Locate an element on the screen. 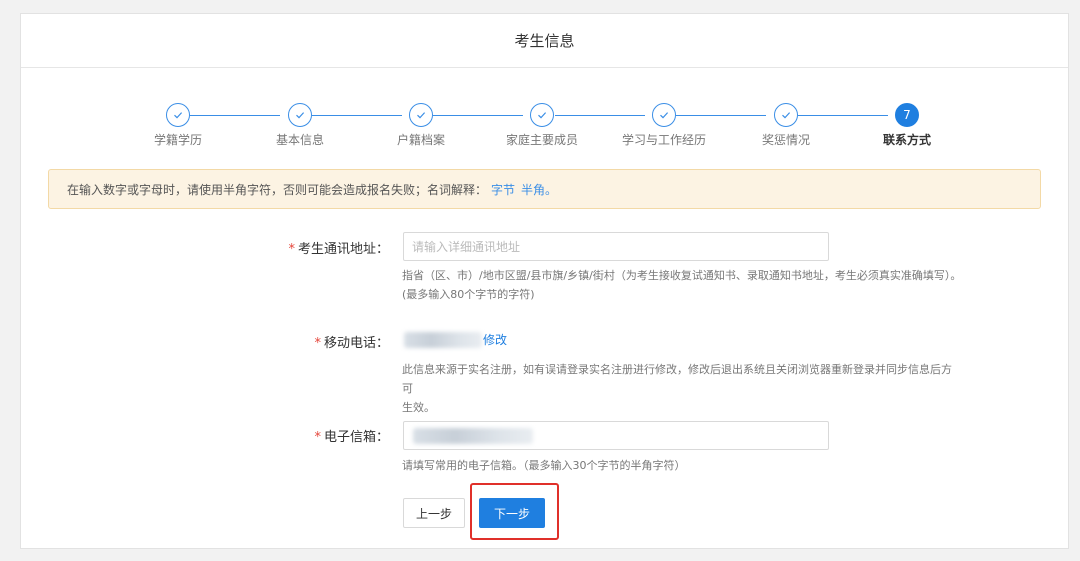 Image resolution: width=1080 pixels, height=561 pixels. step-basic-info: 基本信息 is located at coordinates (300, 125).